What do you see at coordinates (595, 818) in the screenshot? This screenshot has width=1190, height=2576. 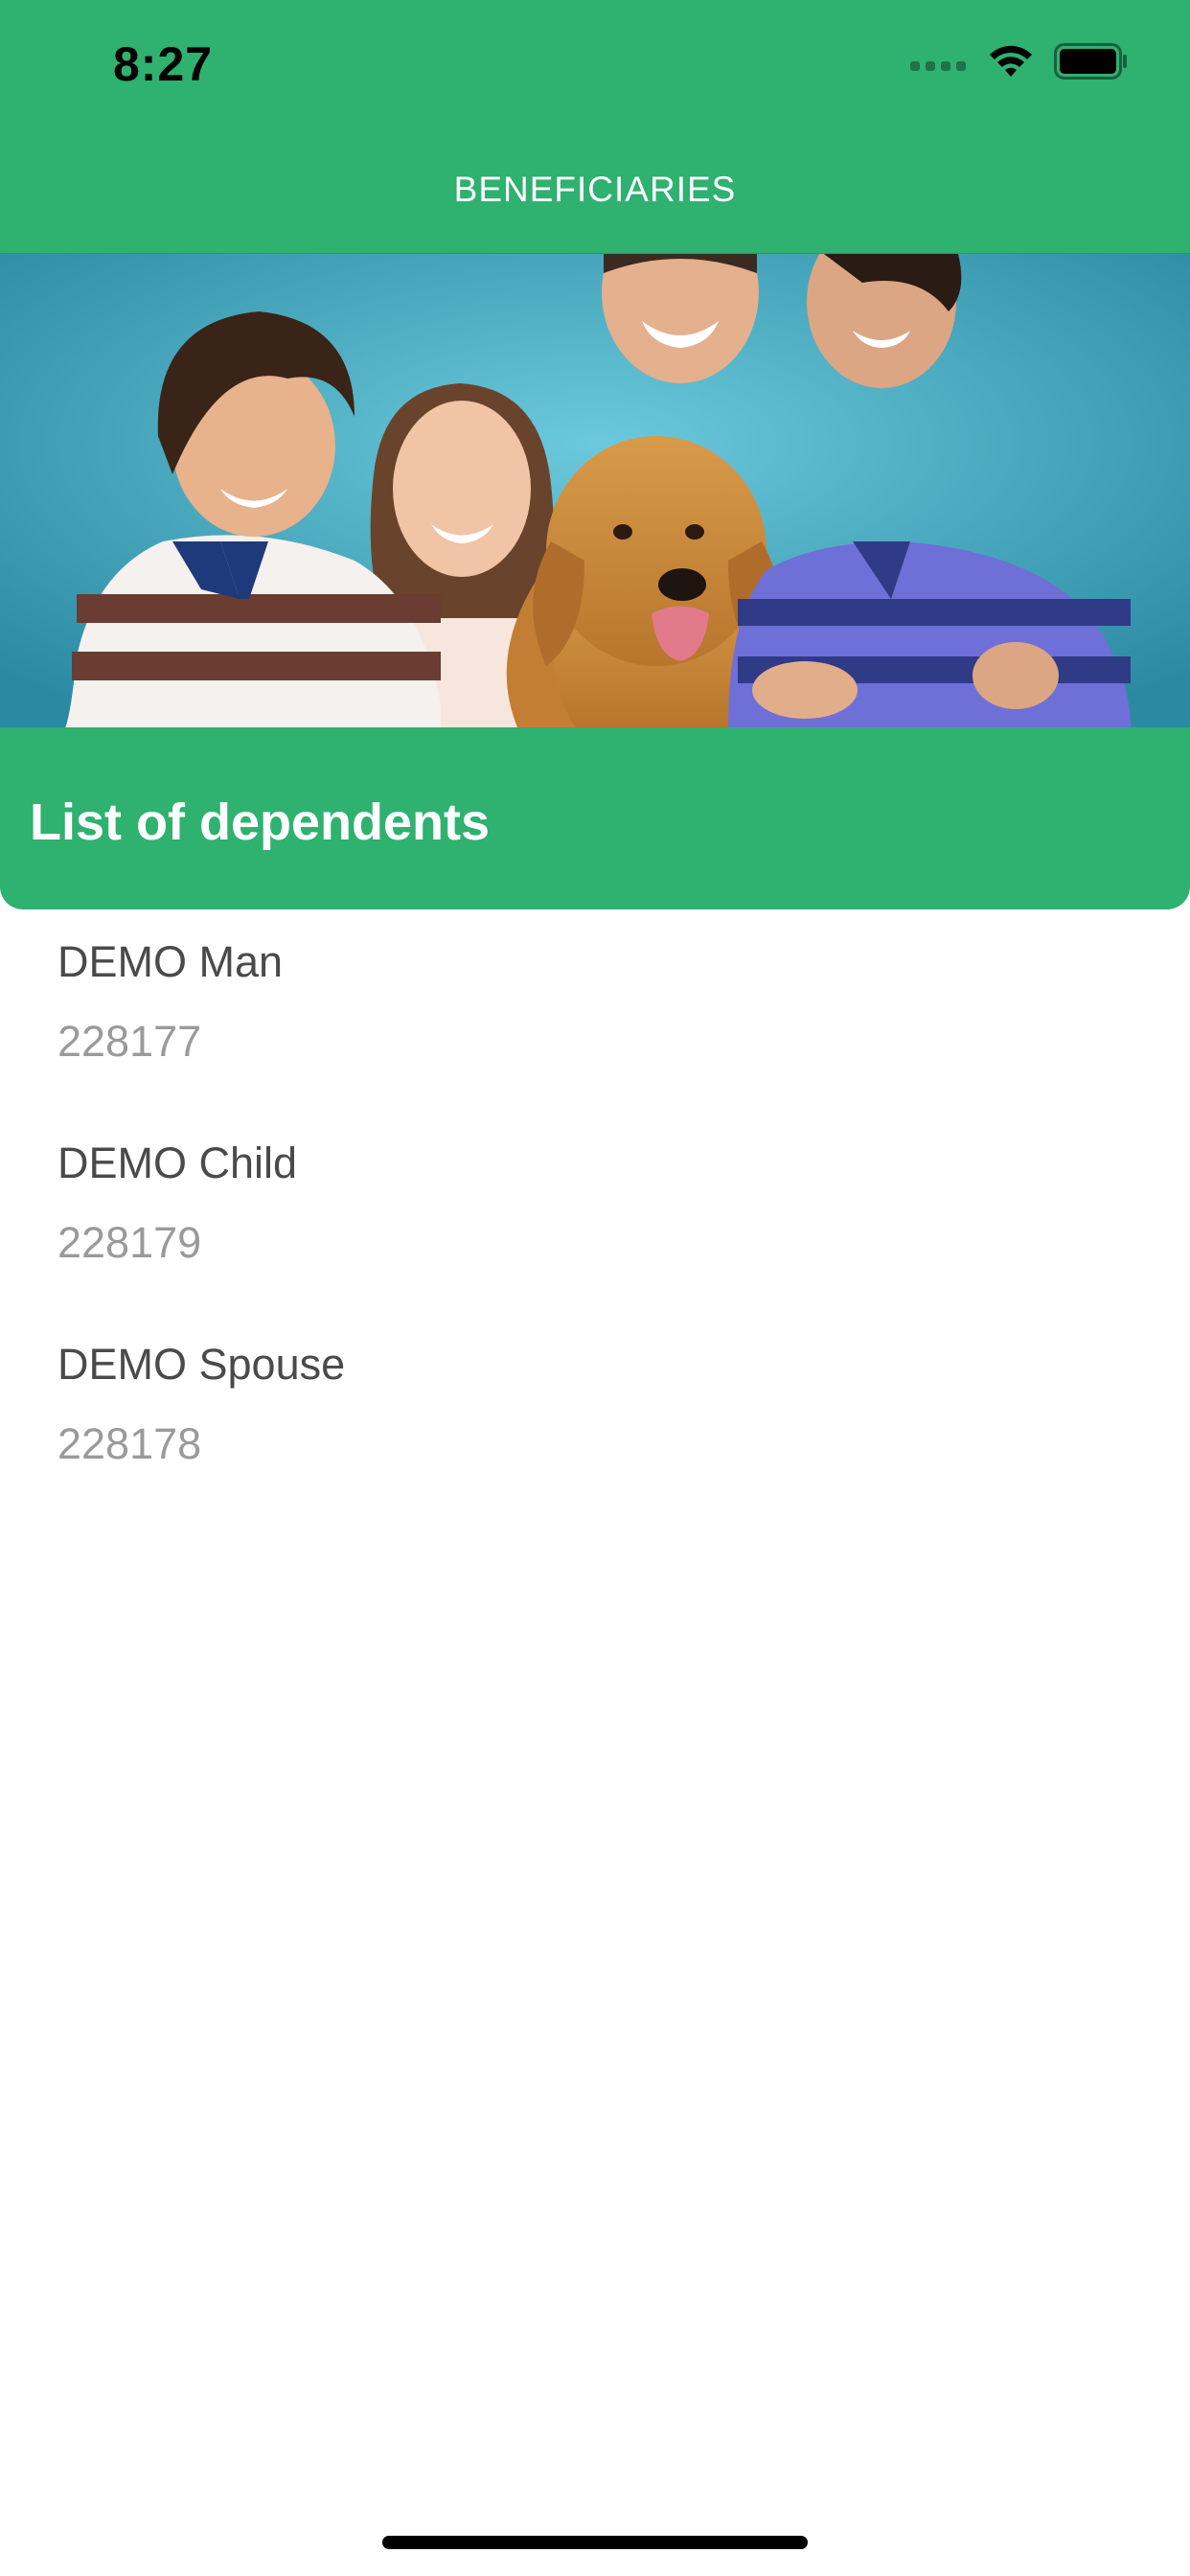 I see `list-header: List of dependents` at bounding box center [595, 818].